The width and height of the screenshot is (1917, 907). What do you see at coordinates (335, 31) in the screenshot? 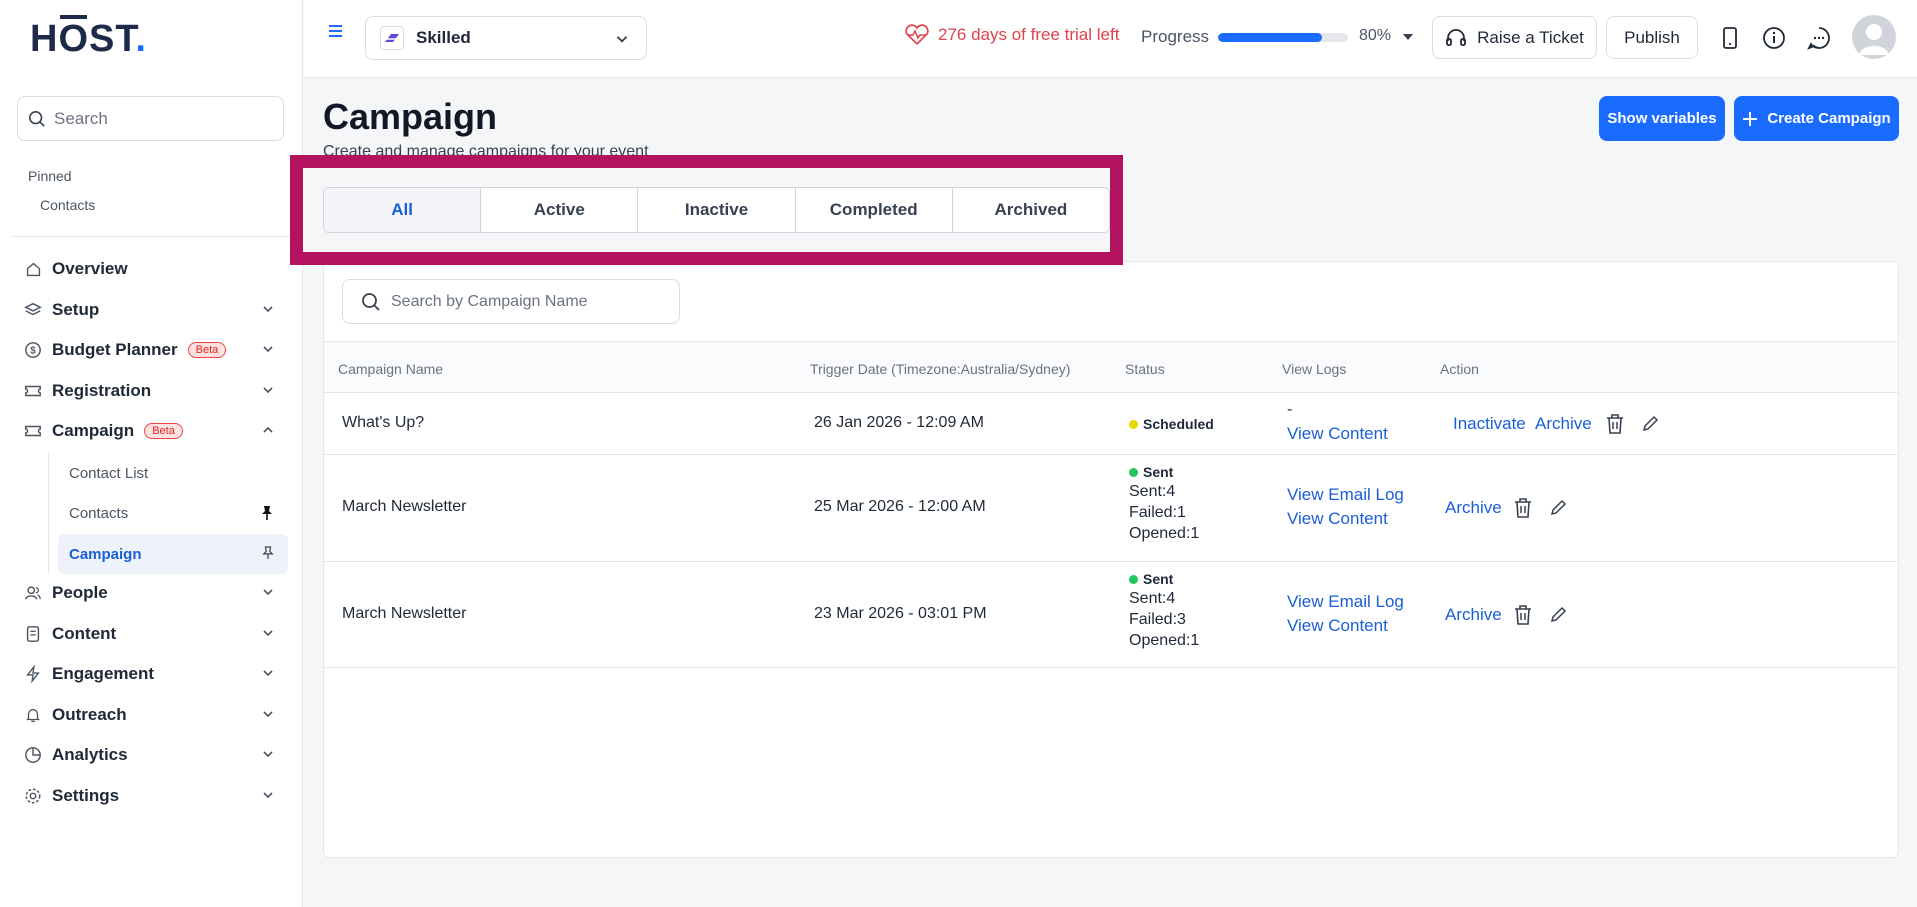
I see `hamburger-menu-icon` at bounding box center [335, 31].